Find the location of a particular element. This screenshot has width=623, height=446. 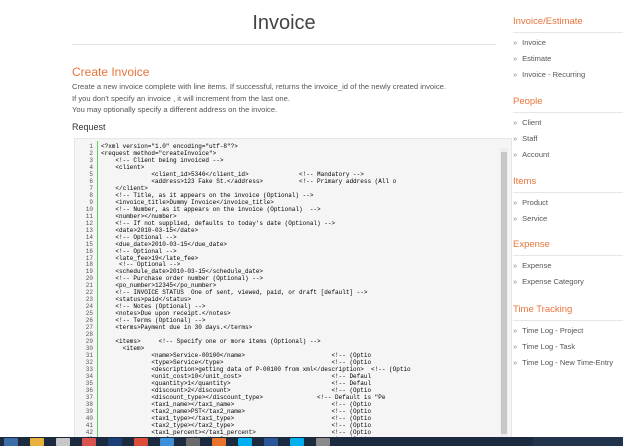

sidebar-heading: Items is located at coordinates (525, 181).